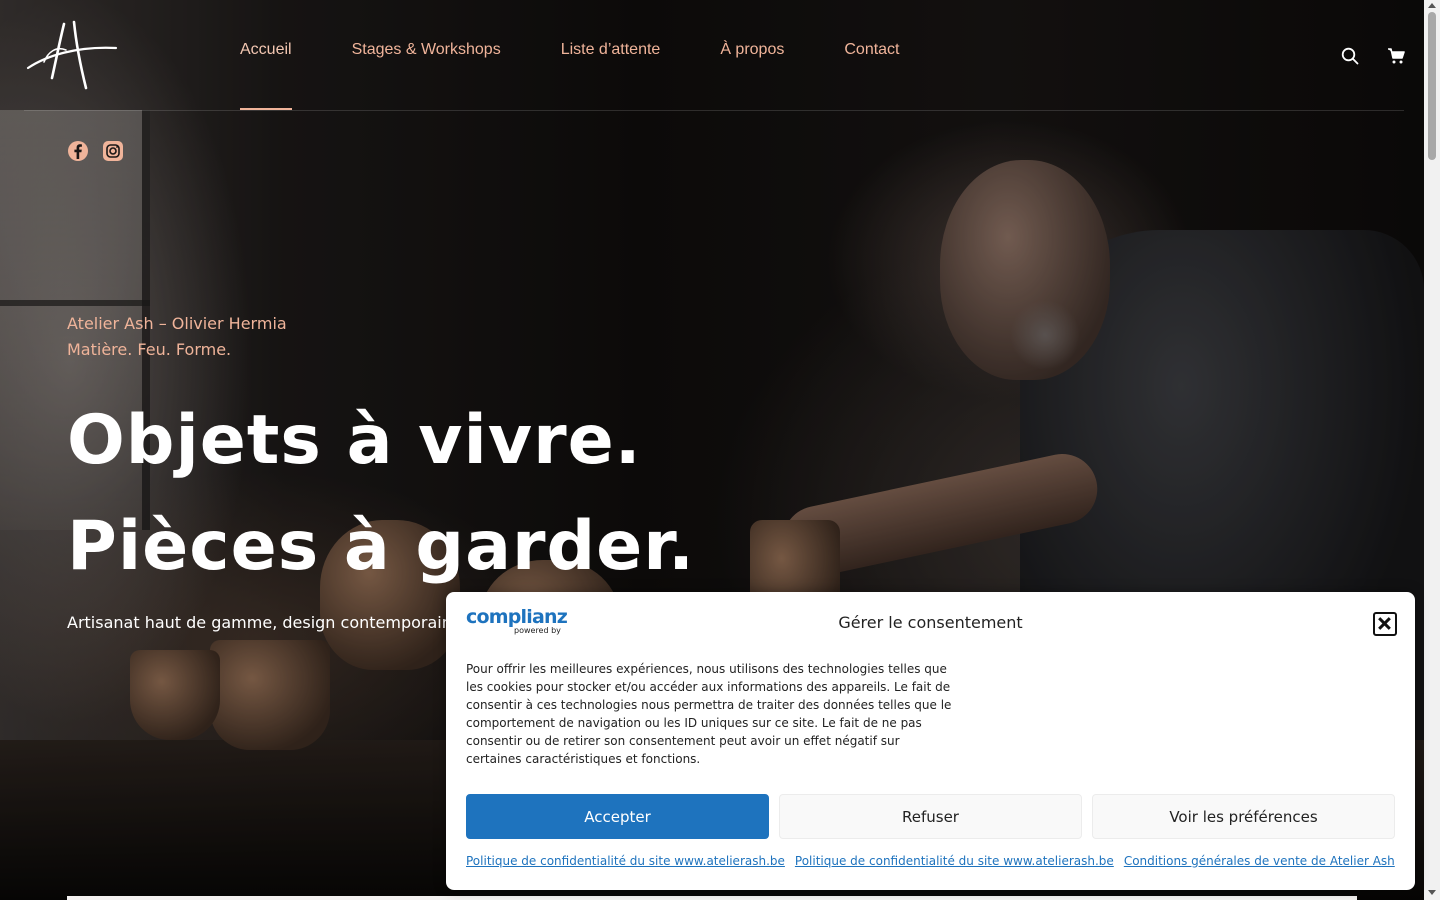 The height and width of the screenshot is (900, 1440). What do you see at coordinates (72, 55) in the screenshot?
I see `site-logo` at bounding box center [72, 55].